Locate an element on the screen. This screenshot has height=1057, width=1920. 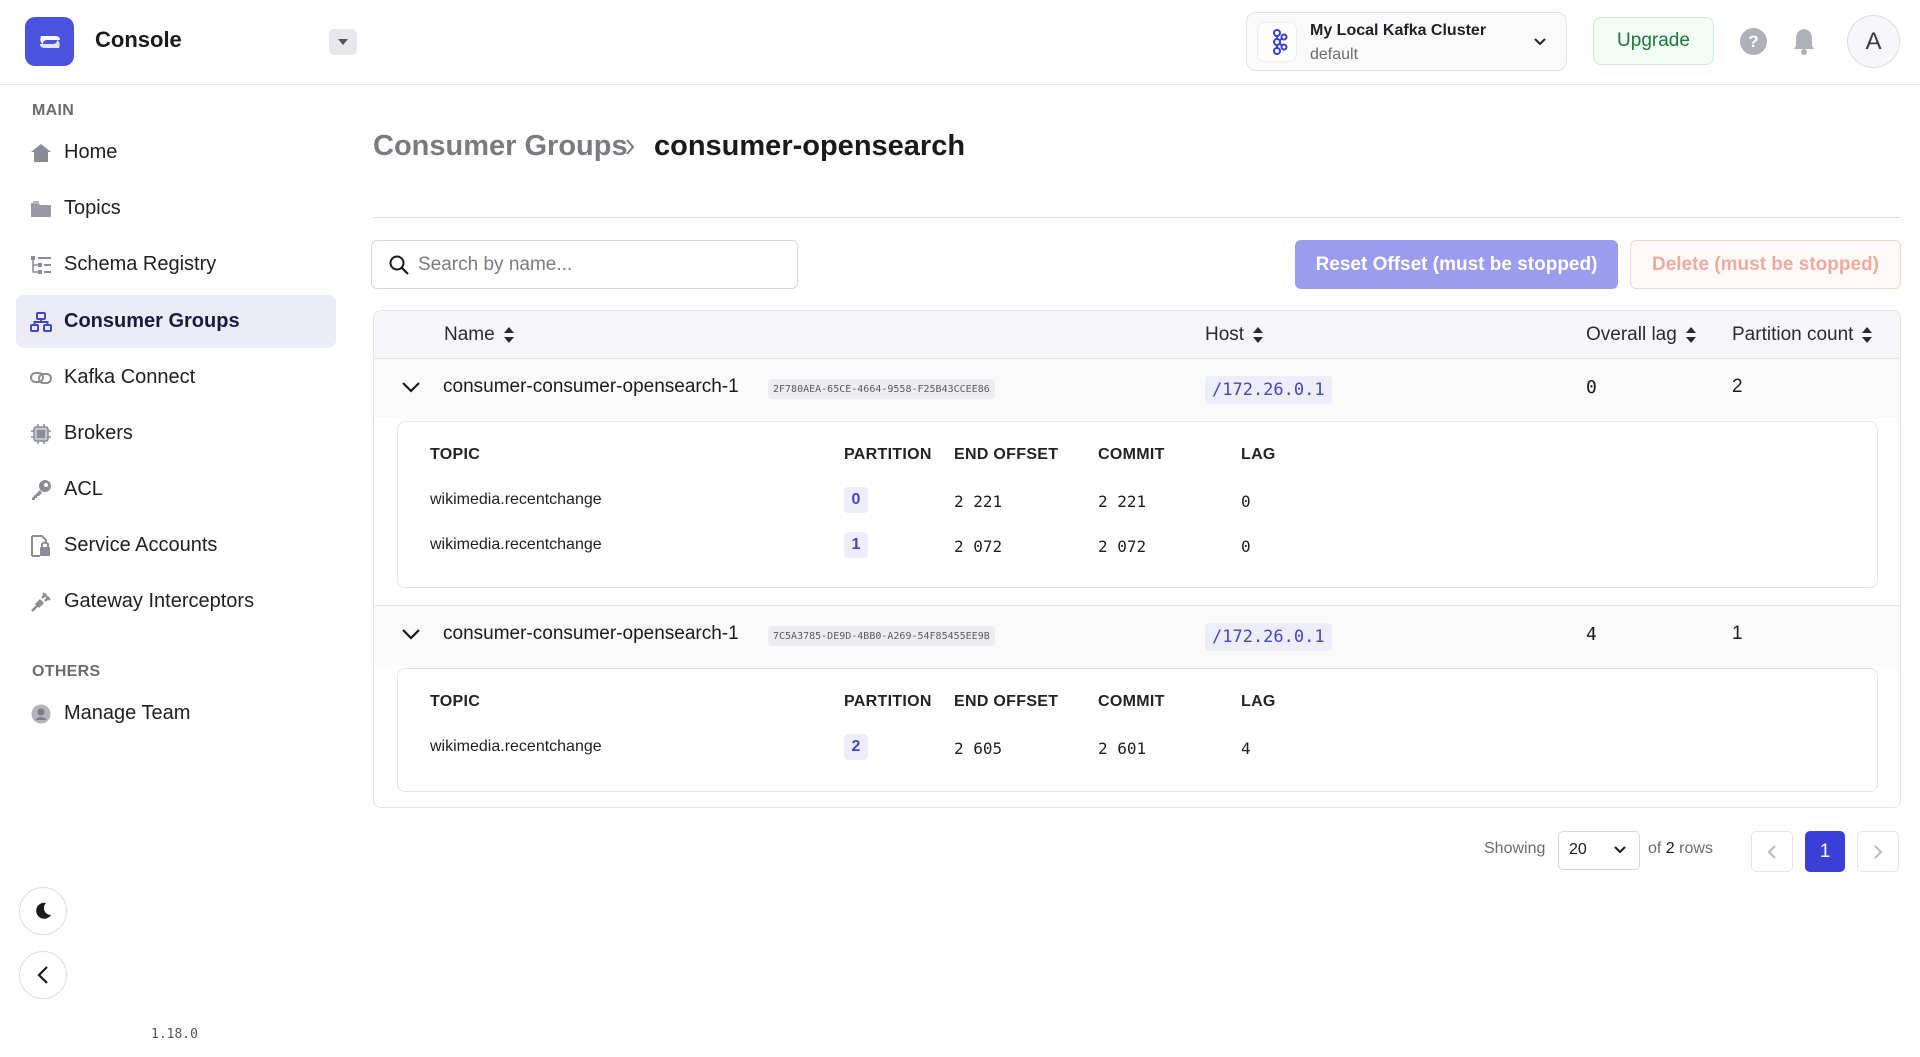
caret-down-icon is located at coordinates (343, 42).